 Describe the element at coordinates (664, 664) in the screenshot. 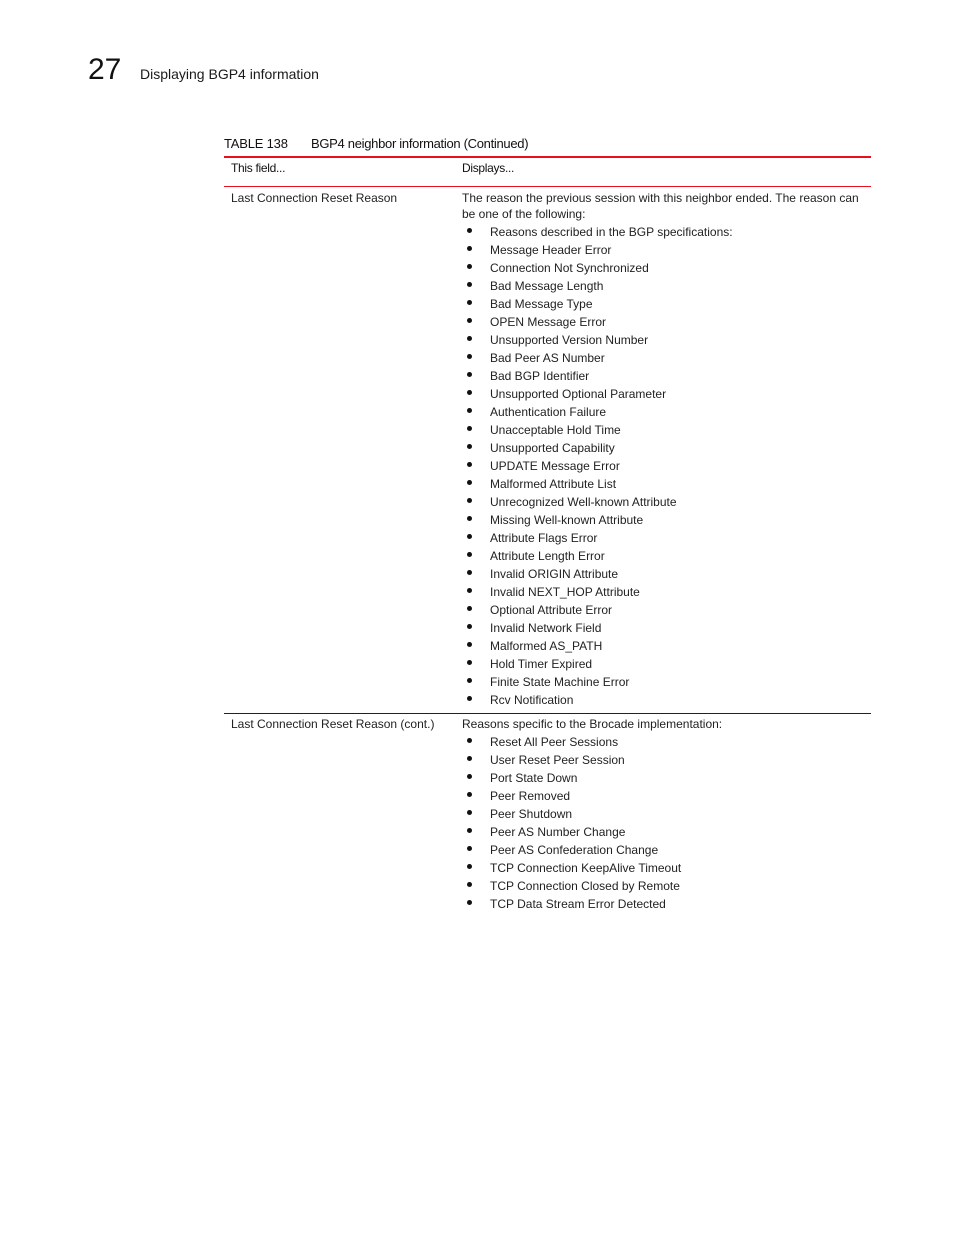

I see `list-item: Hold Timer Expired` at that location.